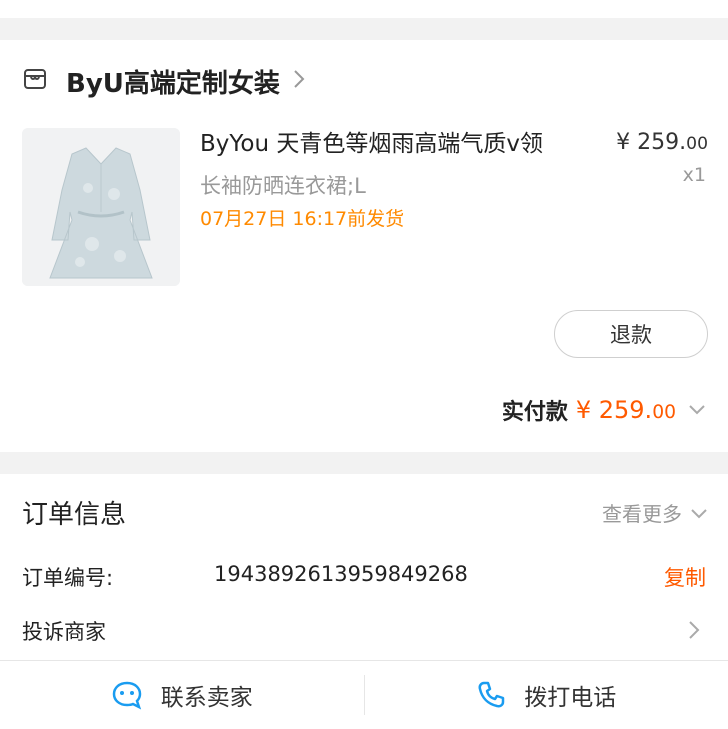 This screenshot has height=729, width=728. What do you see at coordinates (283, 185) in the screenshot?
I see `product-sku: 长袖防晒连衣裙;L` at bounding box center [283, 185].